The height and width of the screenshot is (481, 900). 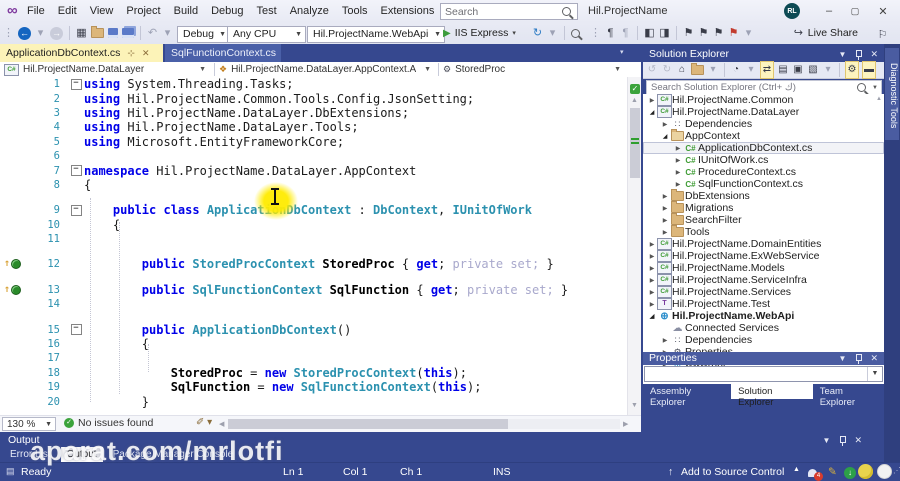 What do you see at coordinates (850, 473) in the screenshot?
I see `publish-icon: ↓` at bounding box center [850, 473].